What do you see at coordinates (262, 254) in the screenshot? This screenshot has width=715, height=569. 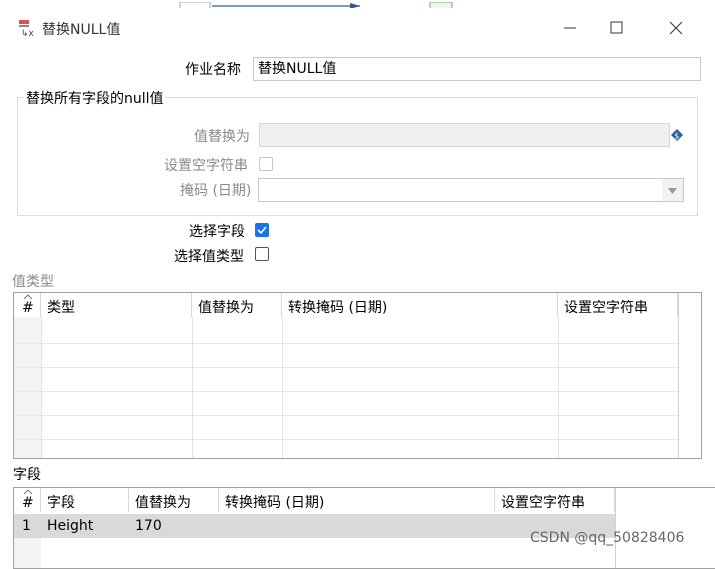 I see `select-value-type-checkbox` at bounding box center [262, 254].